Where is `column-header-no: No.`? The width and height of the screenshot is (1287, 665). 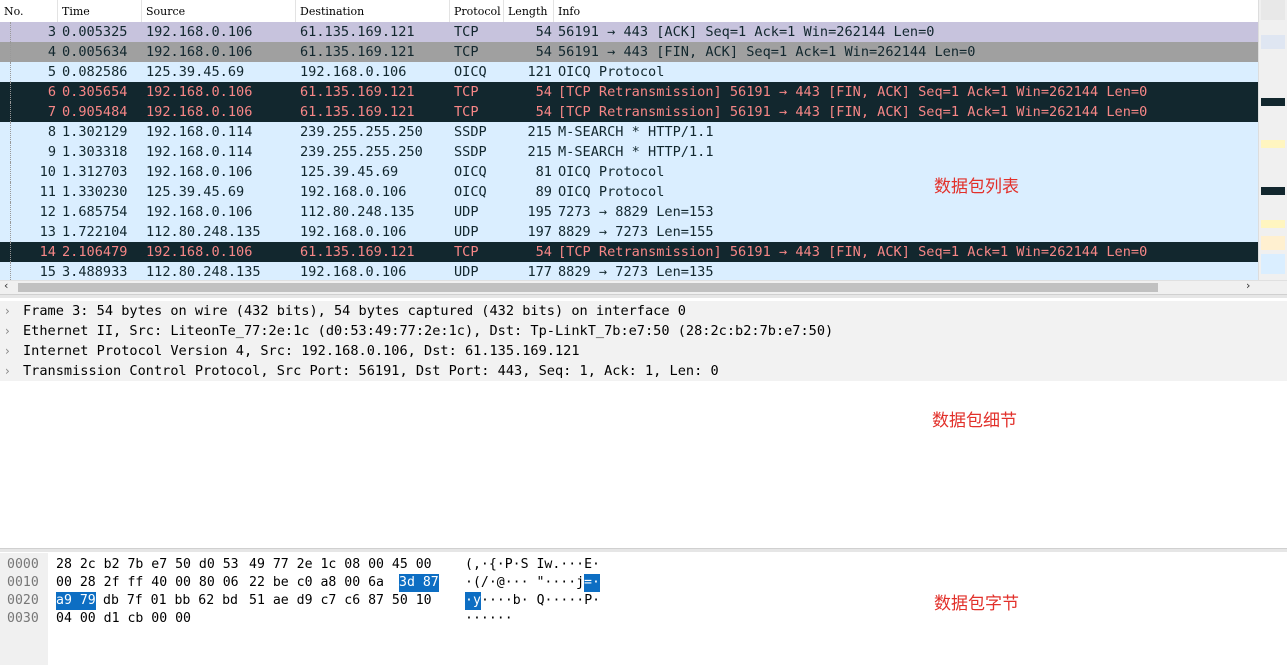 column-header-no: No. is located at coordinates (29, 11).